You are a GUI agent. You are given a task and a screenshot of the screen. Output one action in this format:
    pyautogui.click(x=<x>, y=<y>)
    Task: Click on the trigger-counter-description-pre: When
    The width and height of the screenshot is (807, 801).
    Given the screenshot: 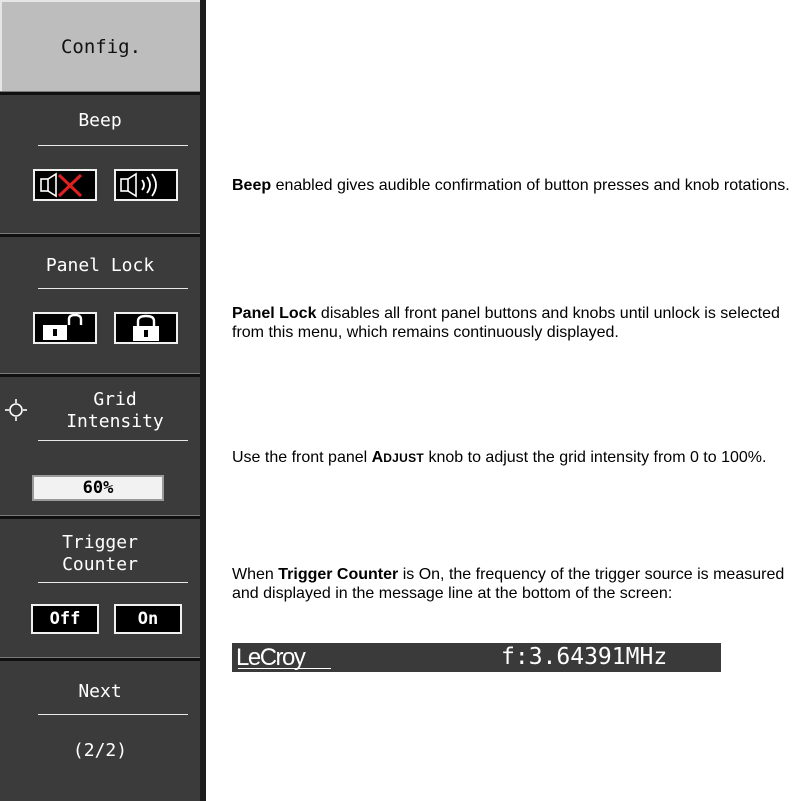 What is the action you would take?
    pyautogui.click(x=255, y=574)
    